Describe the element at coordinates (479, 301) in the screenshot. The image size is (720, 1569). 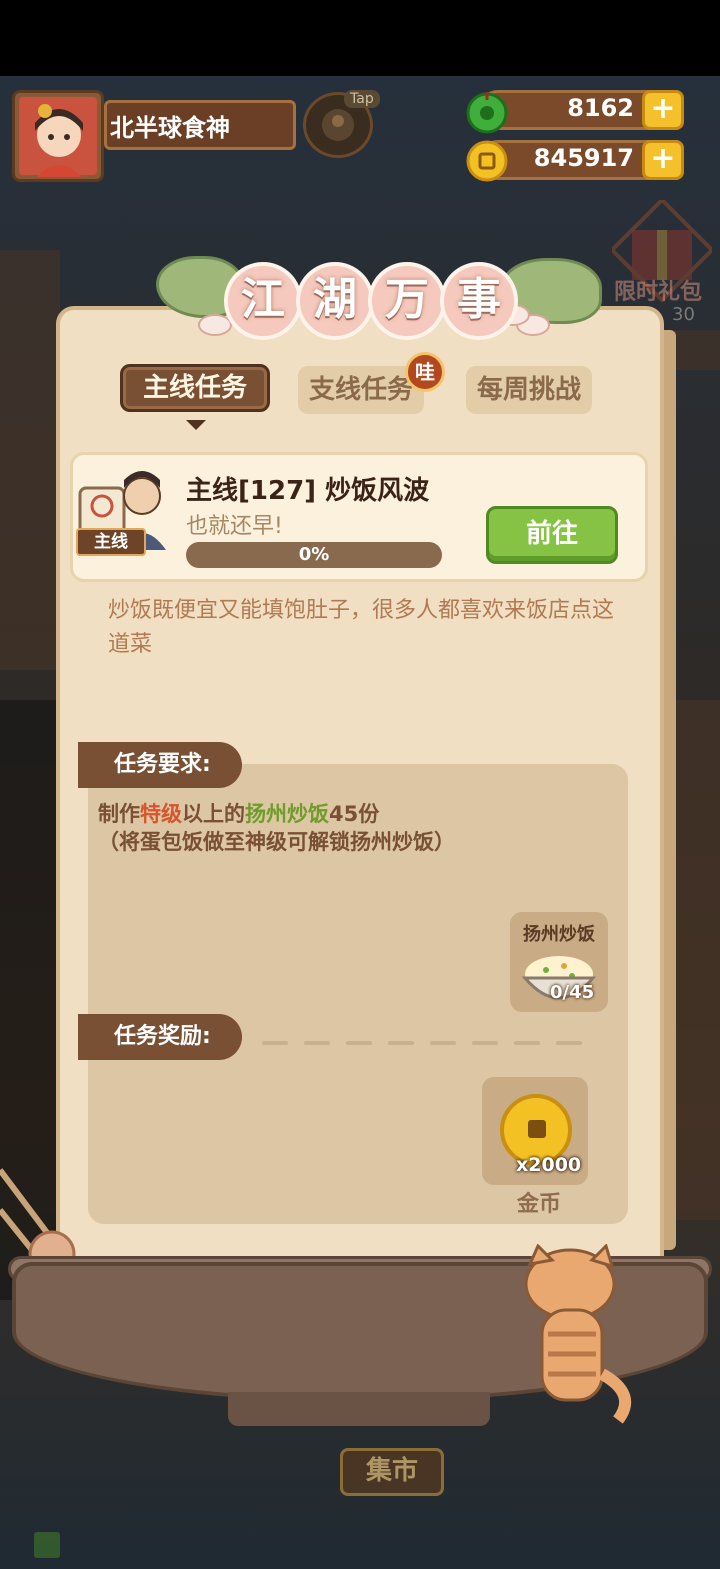
I see `title-char-4: 事` at that location.